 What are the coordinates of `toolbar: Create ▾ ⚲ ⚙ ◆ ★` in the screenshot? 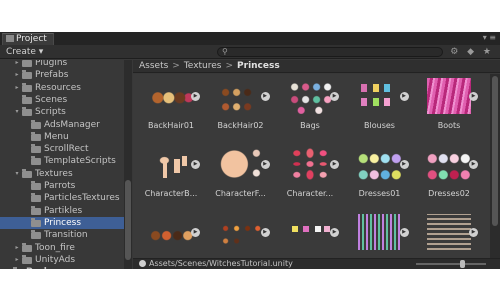 It's located at (250, 52).